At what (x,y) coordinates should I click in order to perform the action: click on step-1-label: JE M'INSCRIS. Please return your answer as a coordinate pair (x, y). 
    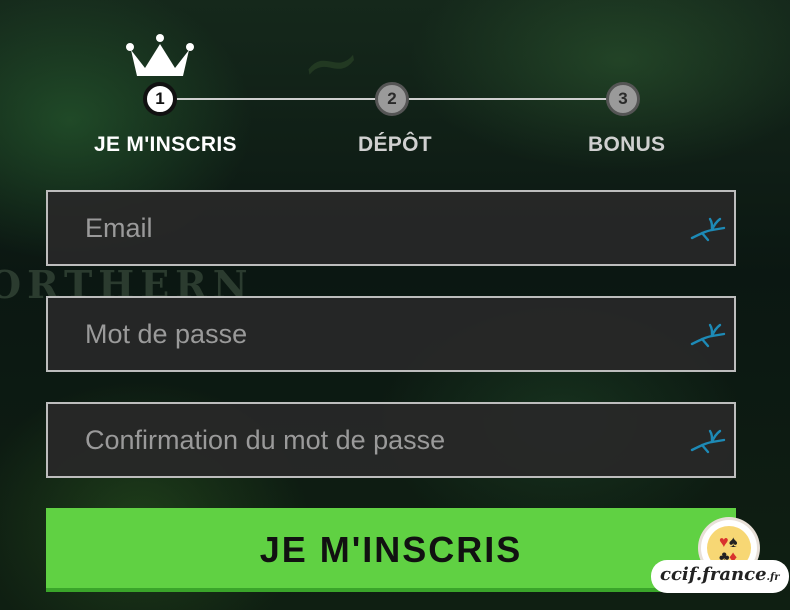
    Looking at the image, I should click on (165, 144).